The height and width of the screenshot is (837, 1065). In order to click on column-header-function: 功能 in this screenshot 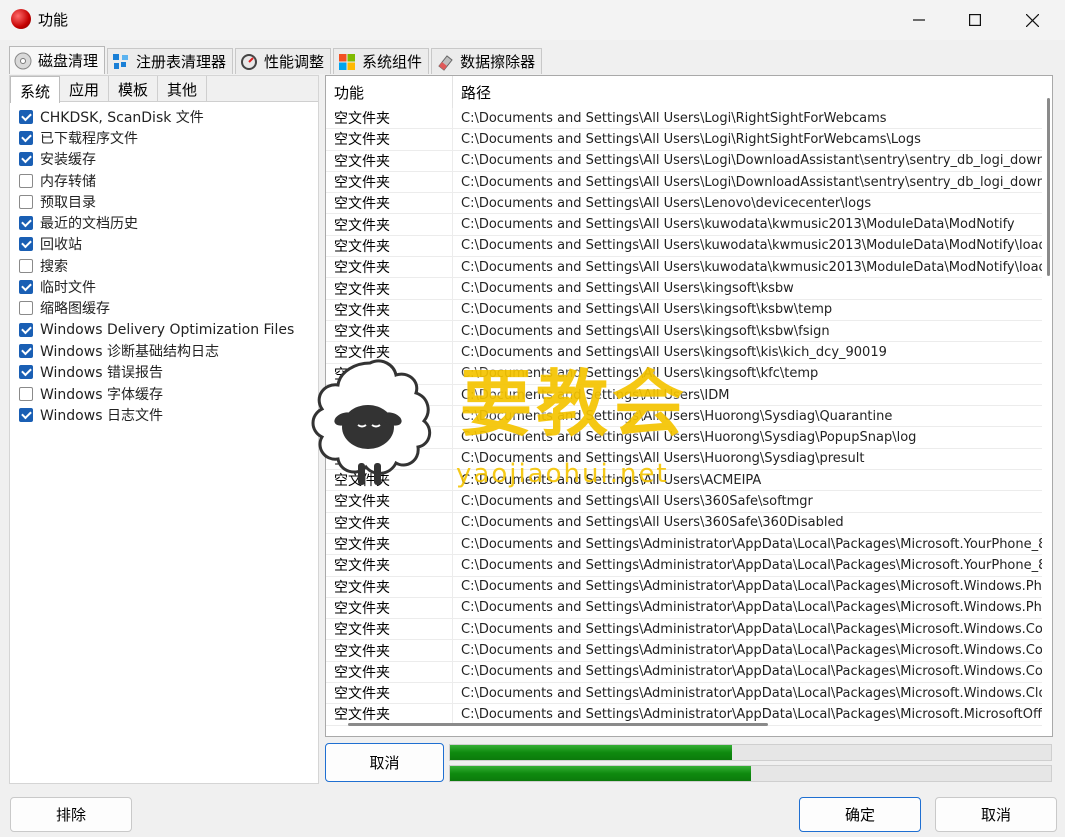, I will do `click(389, 92)`.